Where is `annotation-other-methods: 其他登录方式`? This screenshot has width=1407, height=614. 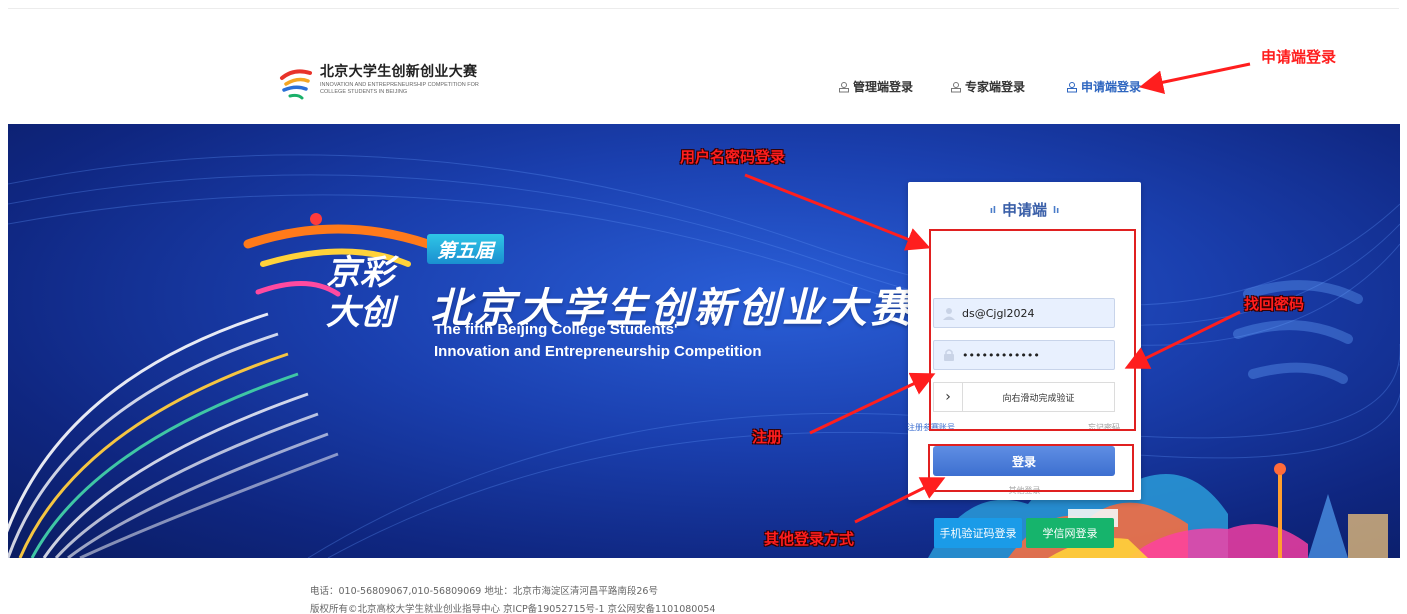
annotation-other-methods: 其他登录方式 is located at coordinates (809, 539).